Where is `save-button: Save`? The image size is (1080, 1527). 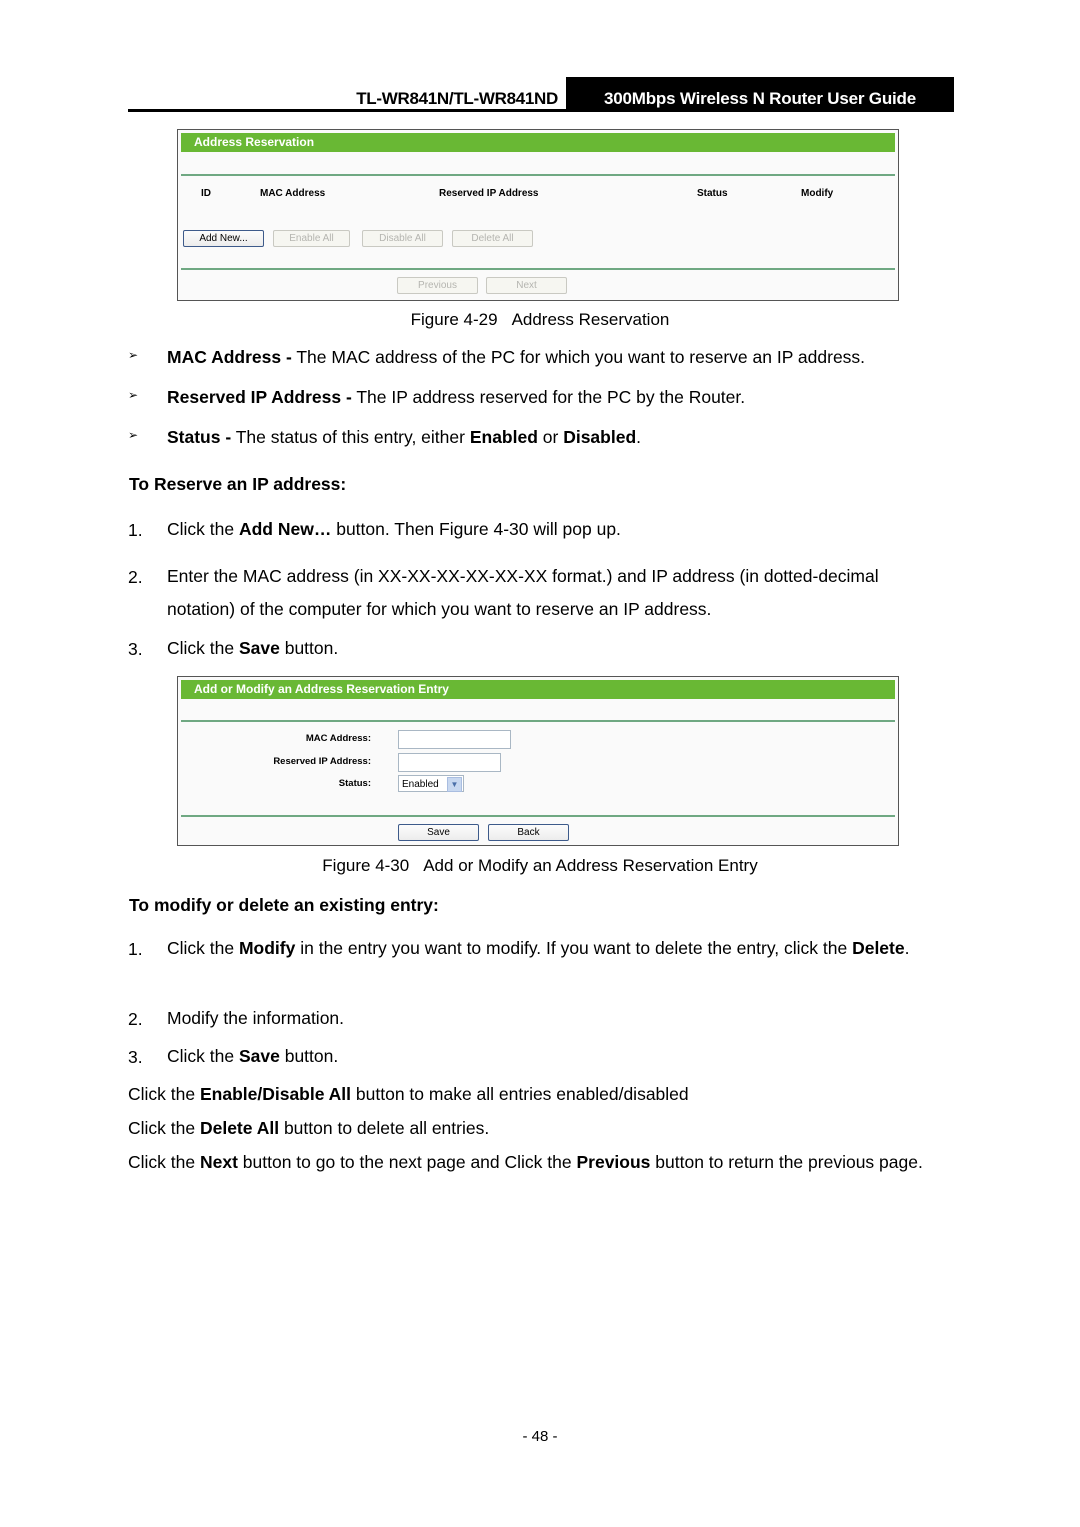 save-button: Save is located at coordinates (438, 832).